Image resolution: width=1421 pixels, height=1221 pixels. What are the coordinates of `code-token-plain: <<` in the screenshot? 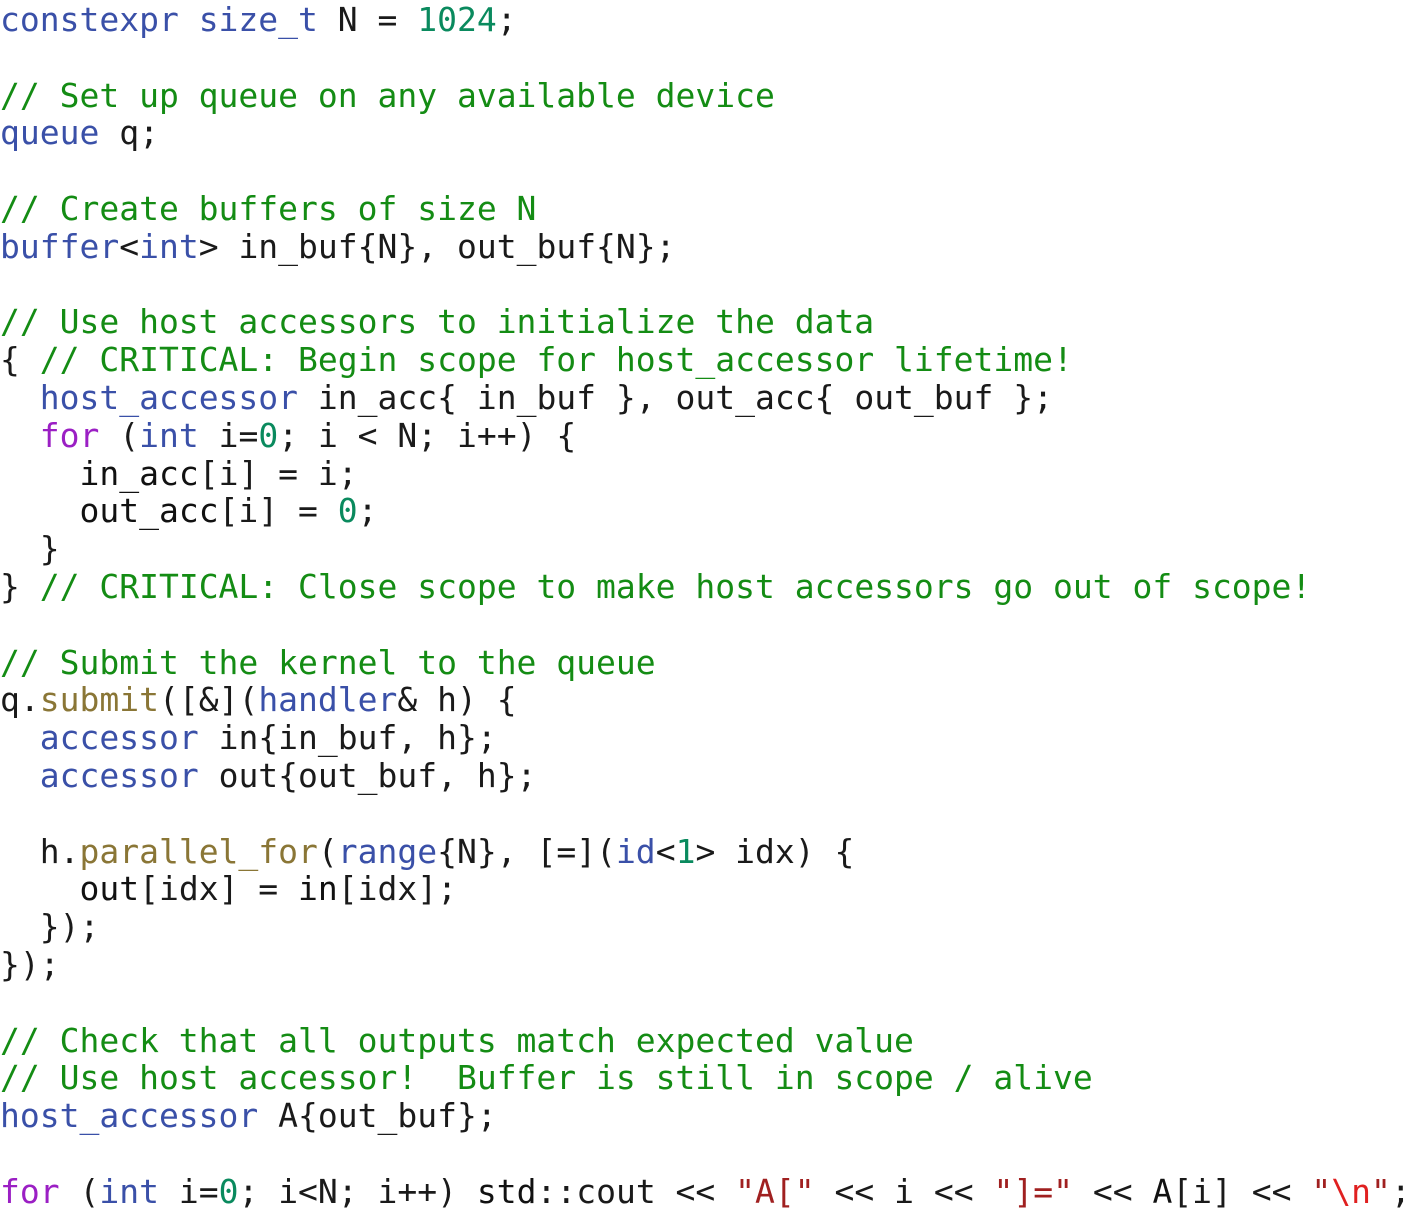 It's located at (1112, 1191).